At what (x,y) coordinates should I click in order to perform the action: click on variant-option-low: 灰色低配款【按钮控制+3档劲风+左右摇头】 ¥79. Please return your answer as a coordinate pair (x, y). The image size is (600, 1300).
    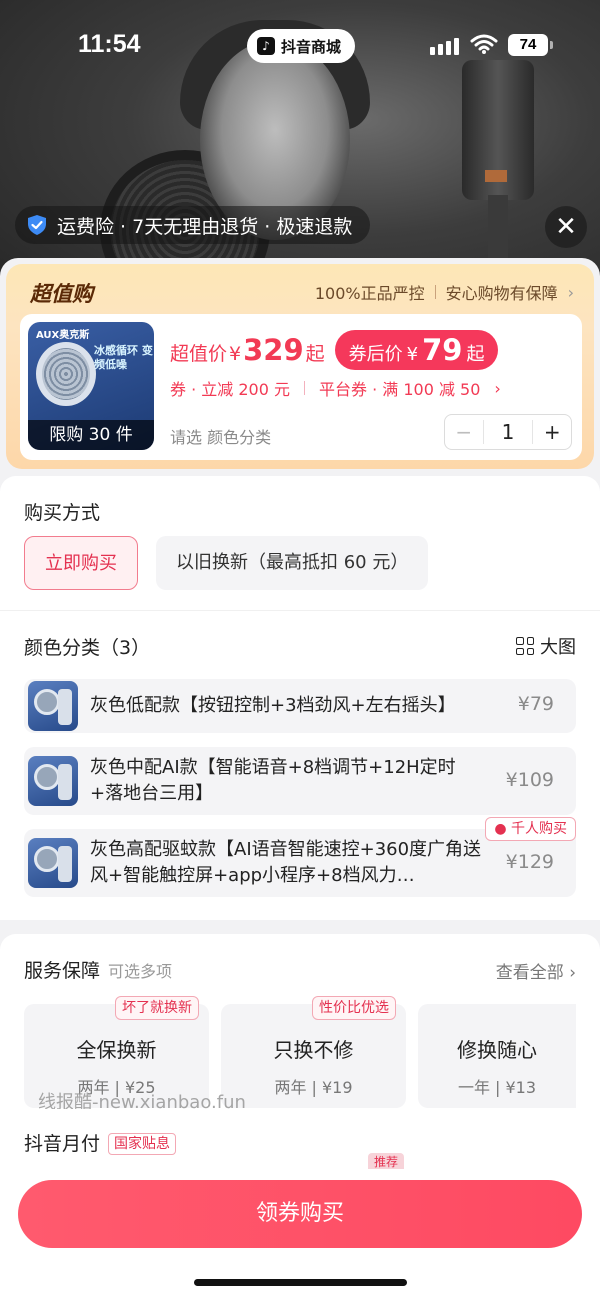
    Looking at the image, I should click on (300, 706).